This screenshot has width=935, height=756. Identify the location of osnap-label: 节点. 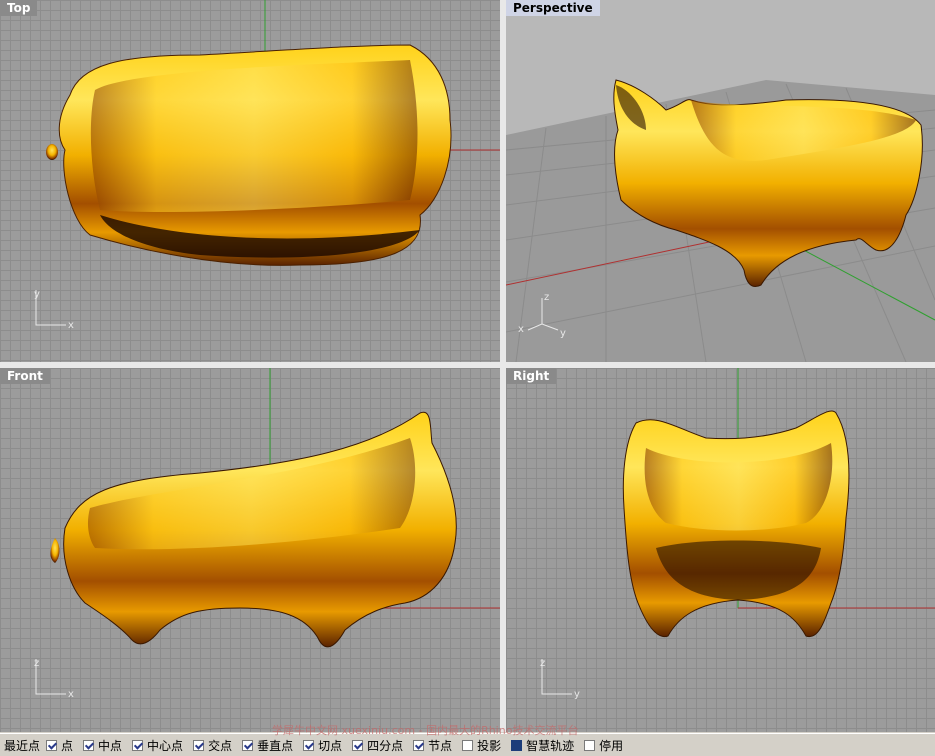
(440, 745).